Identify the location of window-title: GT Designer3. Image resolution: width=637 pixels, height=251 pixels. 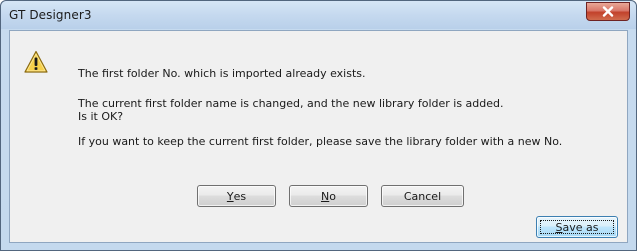
(50, 15).